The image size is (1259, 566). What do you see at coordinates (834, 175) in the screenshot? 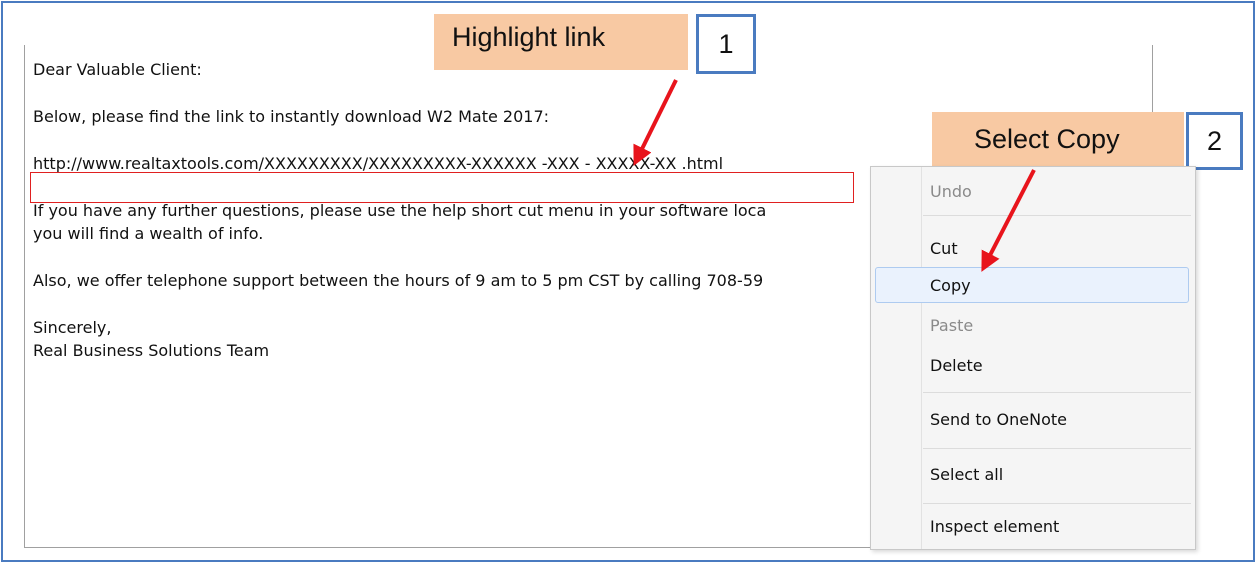
I see `annotation-arrows` at bounding box center [834, 175].